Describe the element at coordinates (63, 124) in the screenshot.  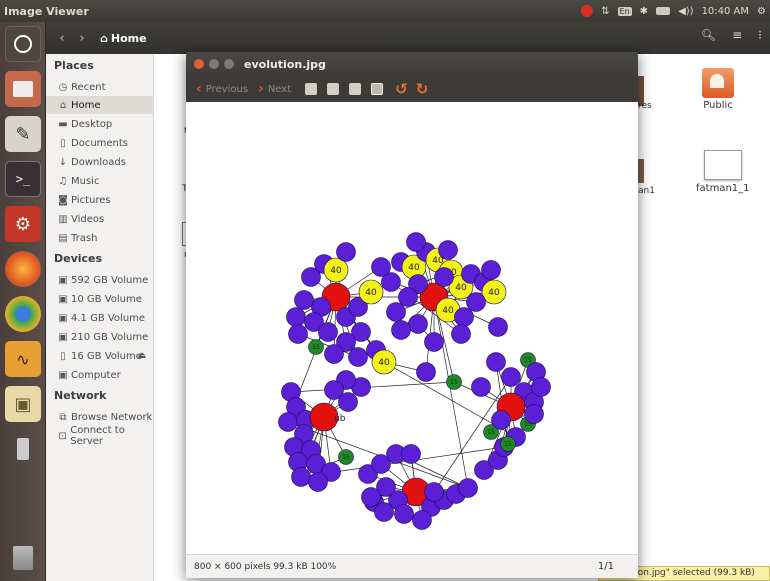
I see `desktop-icon: ▬` at that location.